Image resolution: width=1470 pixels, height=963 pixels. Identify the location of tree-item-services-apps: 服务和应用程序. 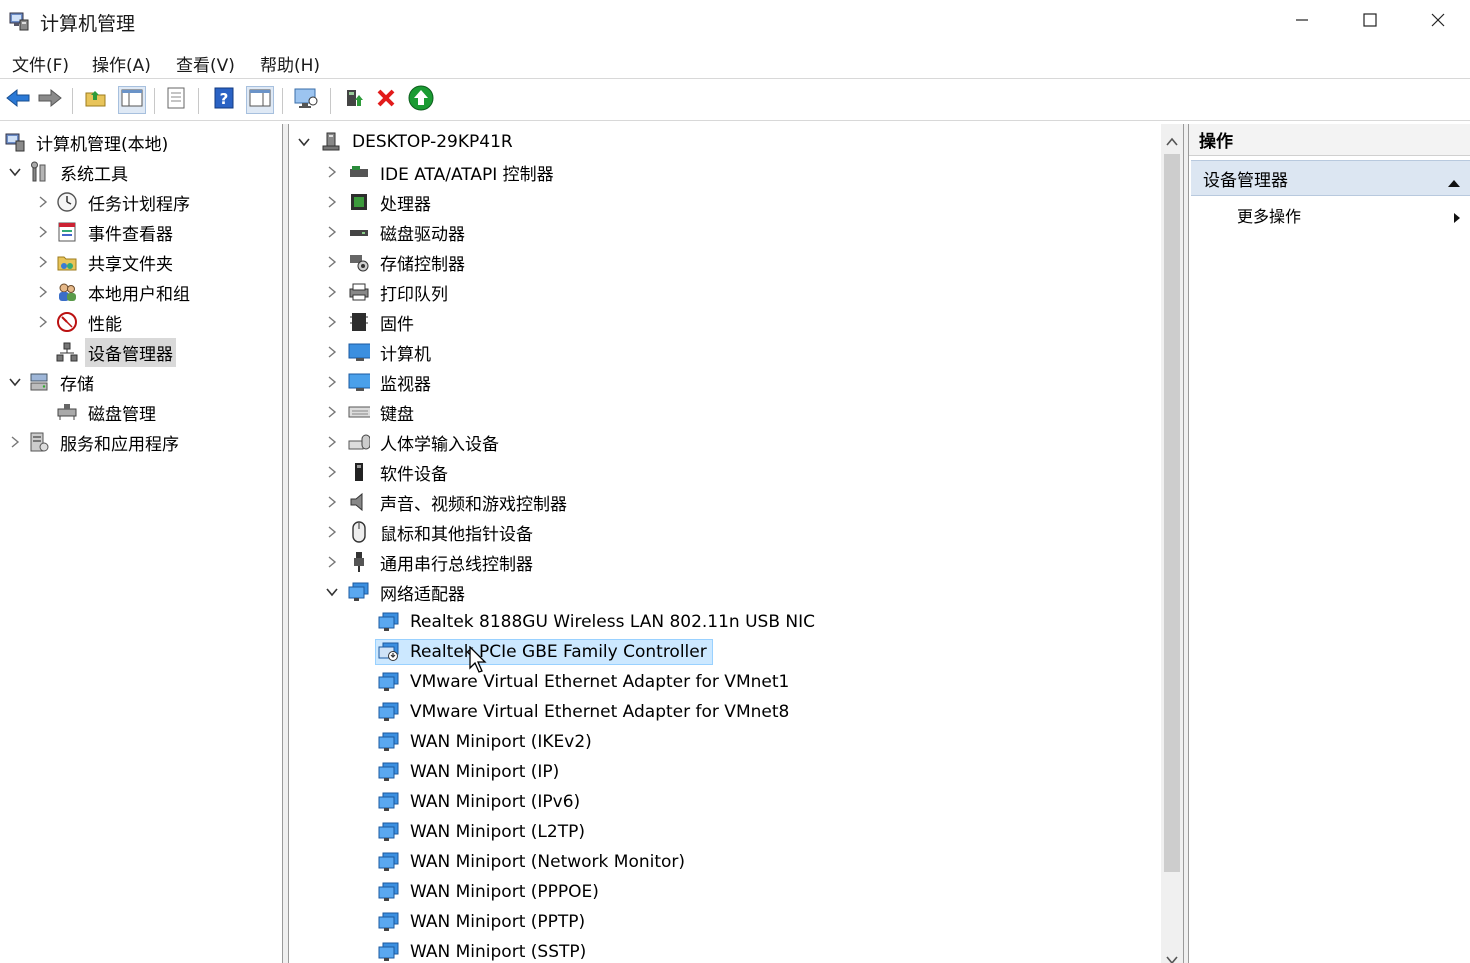
(95, 442).